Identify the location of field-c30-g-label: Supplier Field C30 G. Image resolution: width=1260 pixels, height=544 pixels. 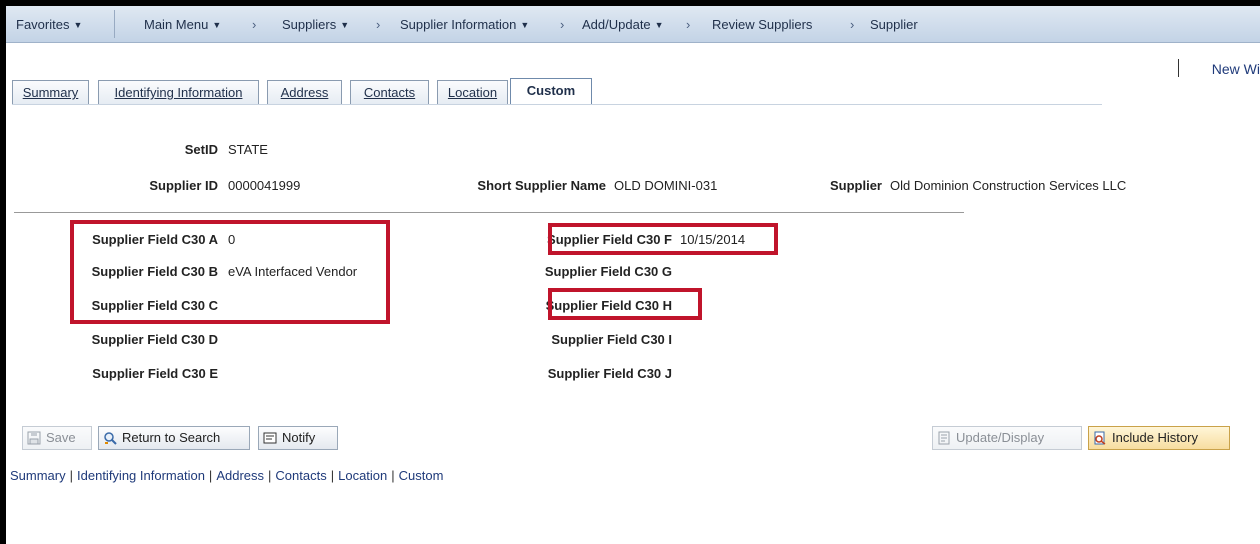
(608, 271).